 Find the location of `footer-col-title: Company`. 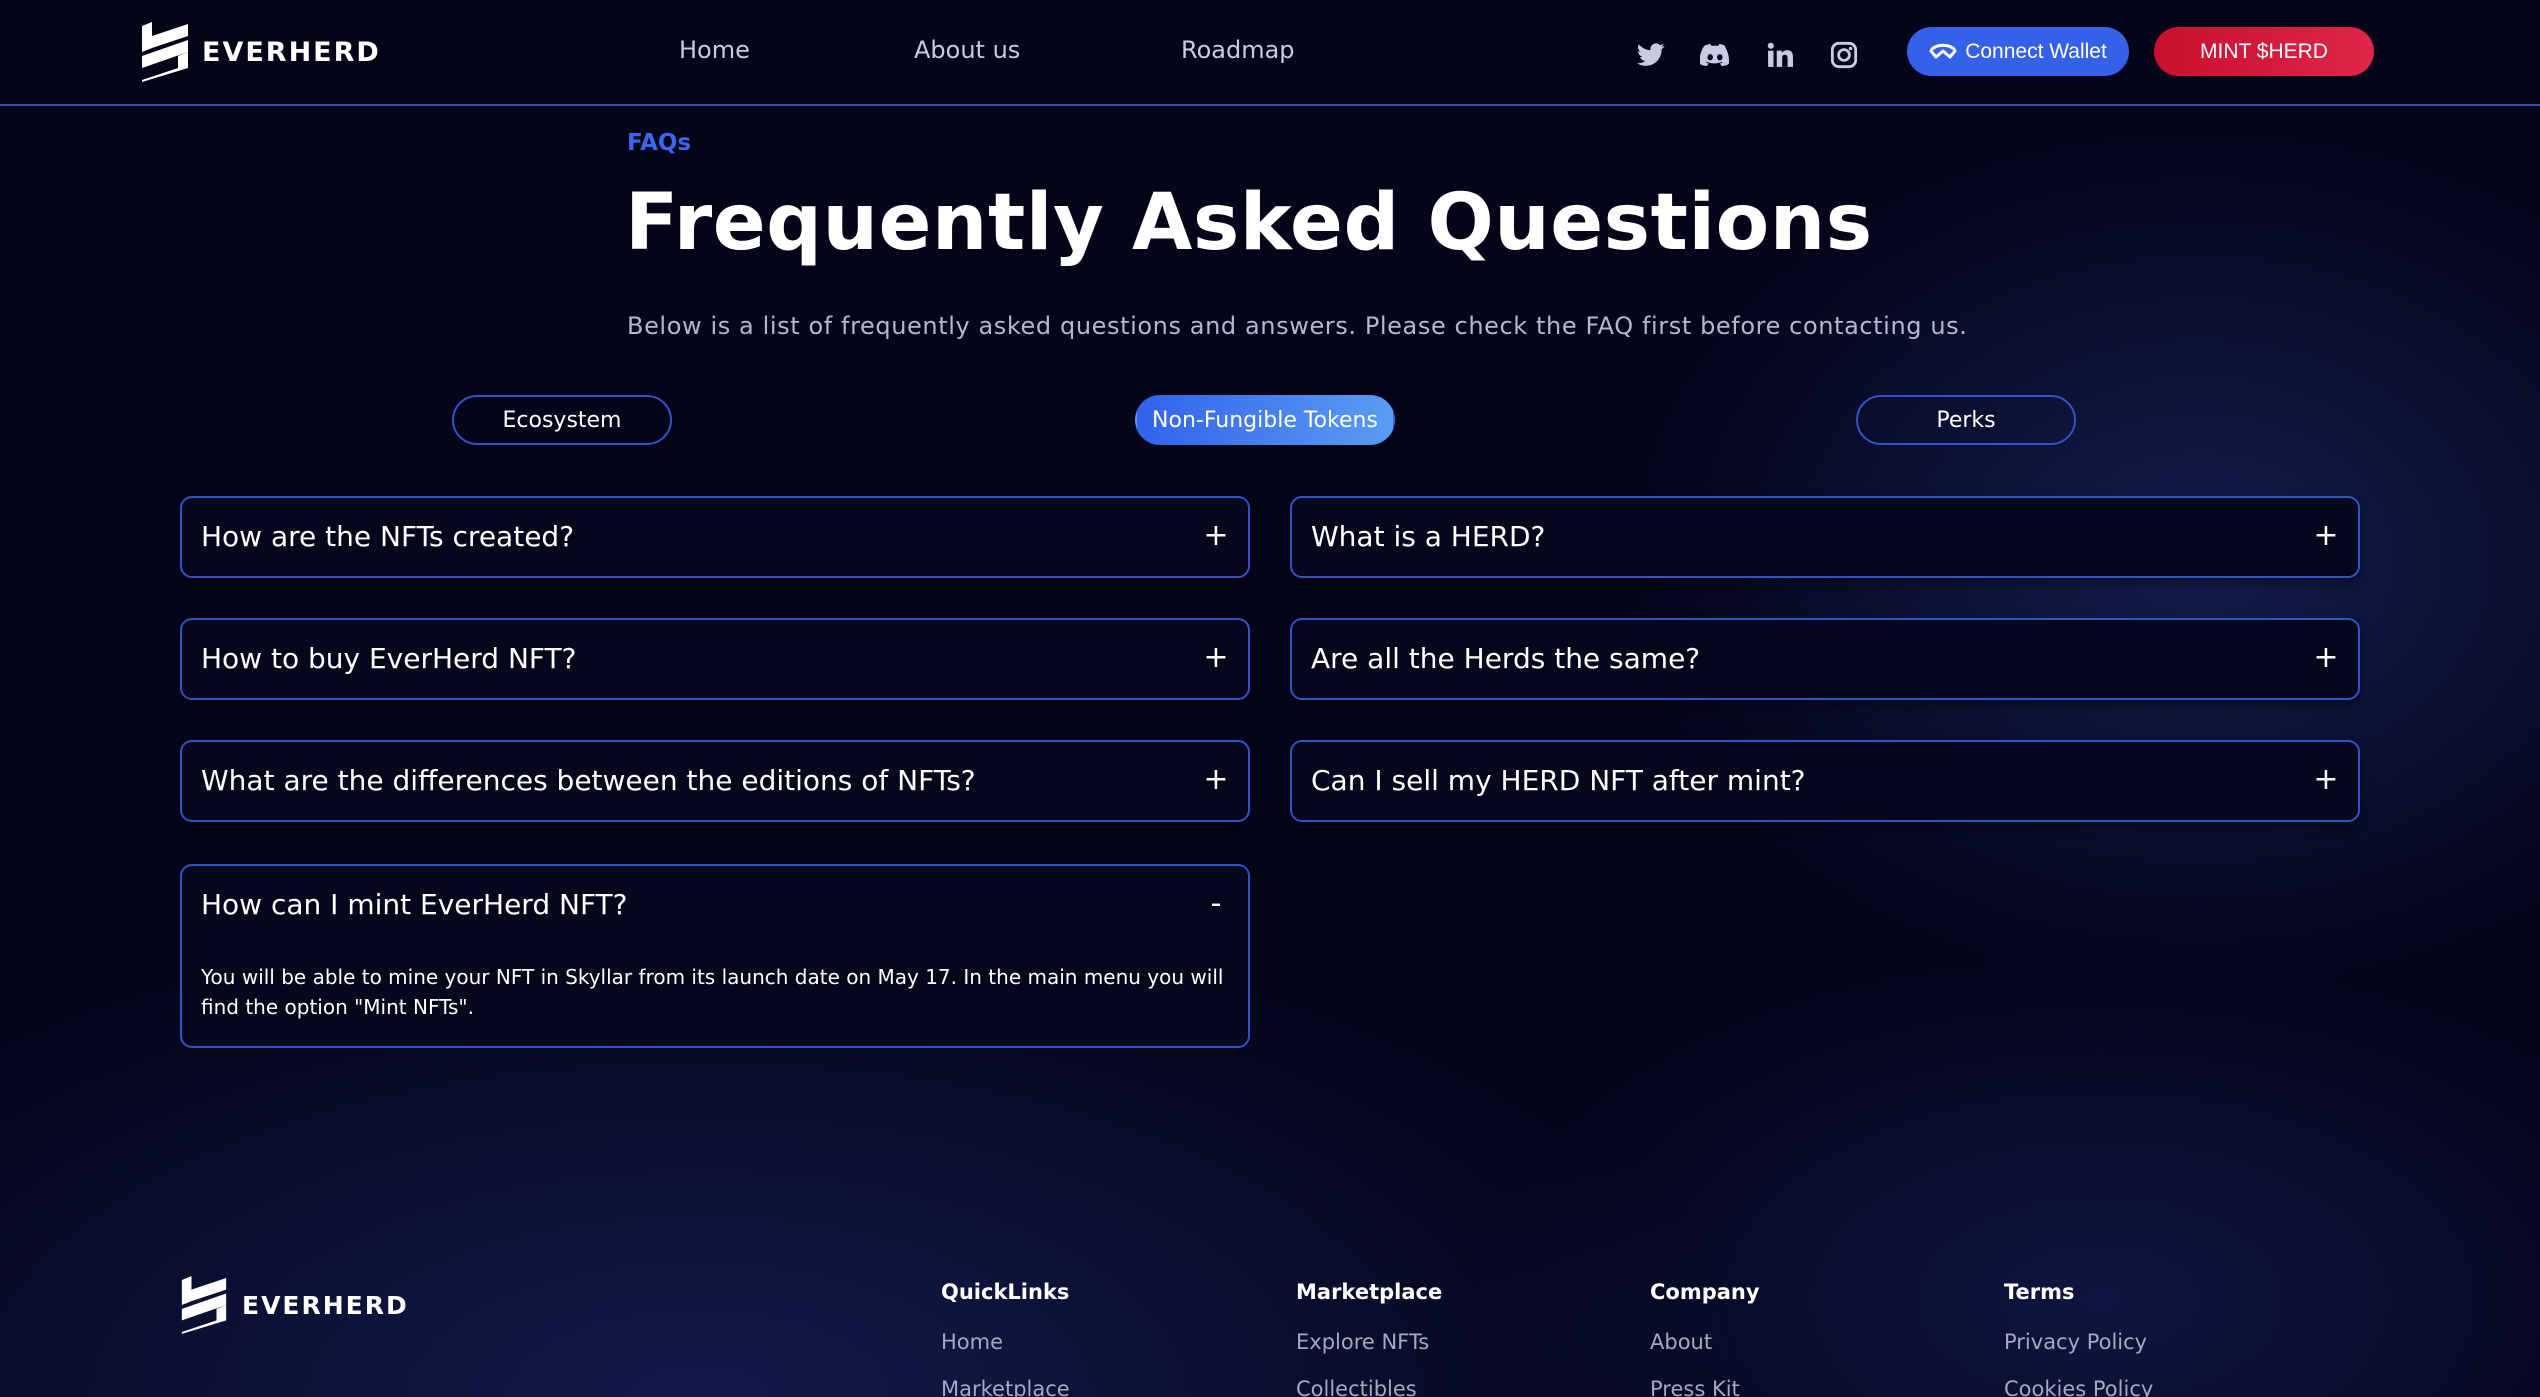

footer-col-title: Company is located at coordinates (1705, 1292).